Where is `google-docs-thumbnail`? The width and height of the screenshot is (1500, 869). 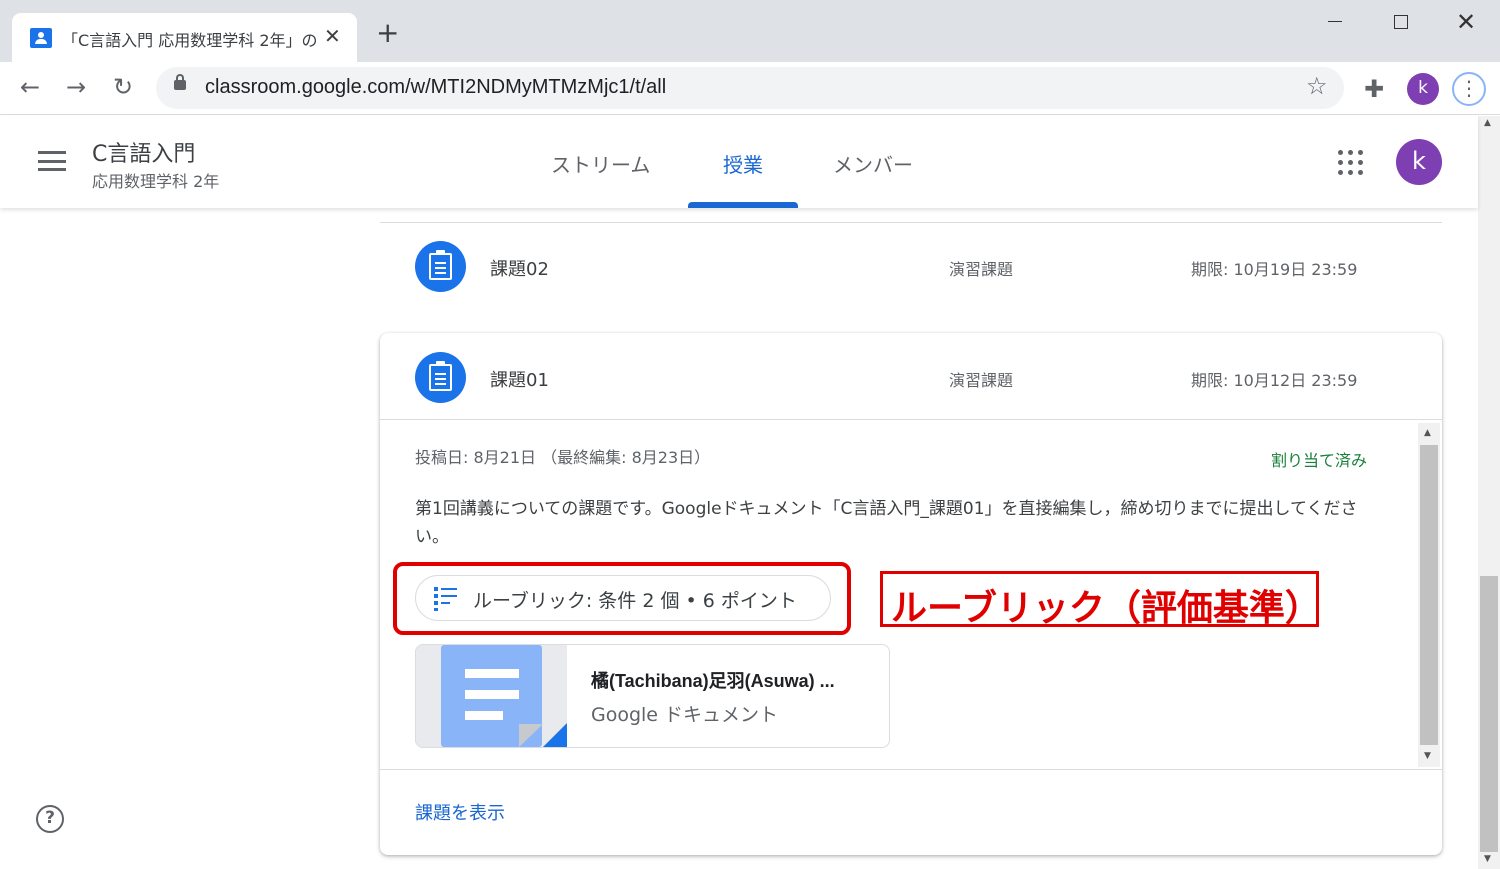 google-docs-thumbnail is located at coordinates (491, 696).